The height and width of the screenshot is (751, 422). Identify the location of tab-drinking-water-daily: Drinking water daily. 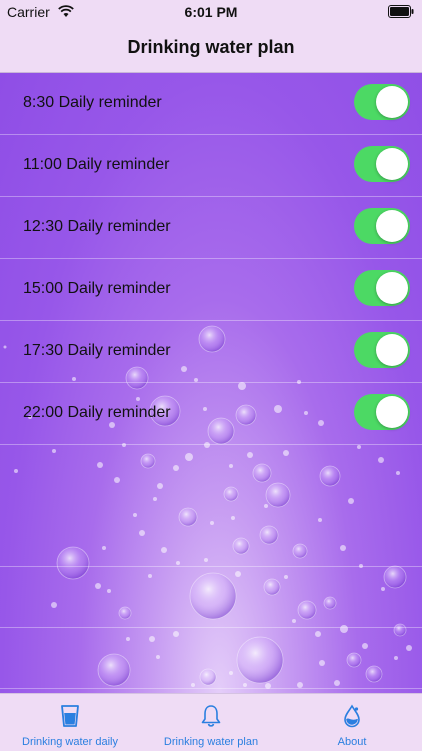
(70, 722).